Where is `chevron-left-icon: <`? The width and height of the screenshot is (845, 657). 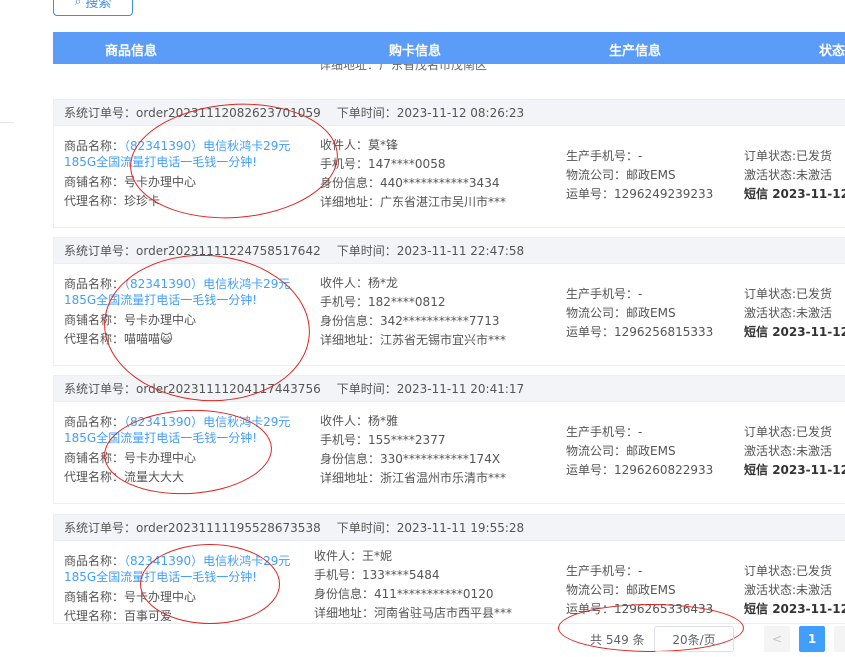 chevron-left-icon: < is located at coordinates (777, 639).